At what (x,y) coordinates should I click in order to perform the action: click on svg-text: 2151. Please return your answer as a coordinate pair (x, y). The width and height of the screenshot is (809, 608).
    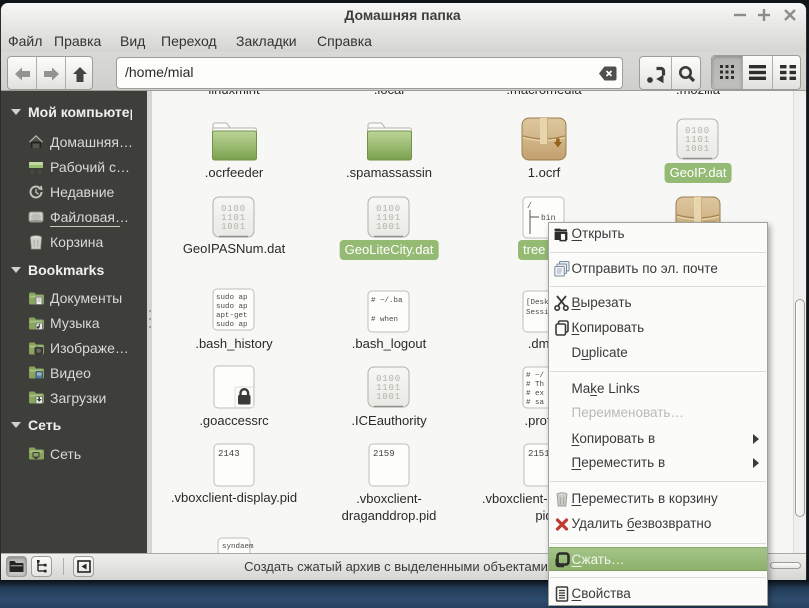
    Looking at the image, I should click on (539, 454).